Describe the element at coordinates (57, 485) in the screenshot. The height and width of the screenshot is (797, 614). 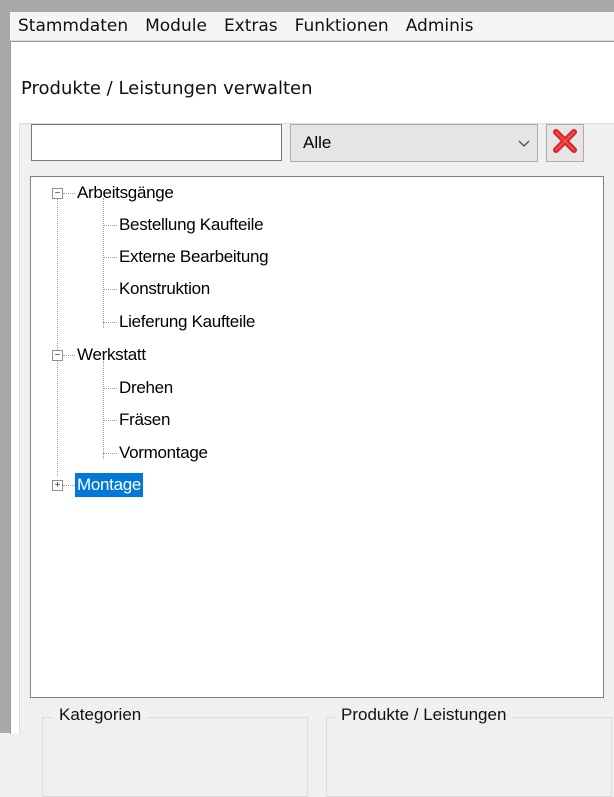
I see `expand-icon: +` at that location.